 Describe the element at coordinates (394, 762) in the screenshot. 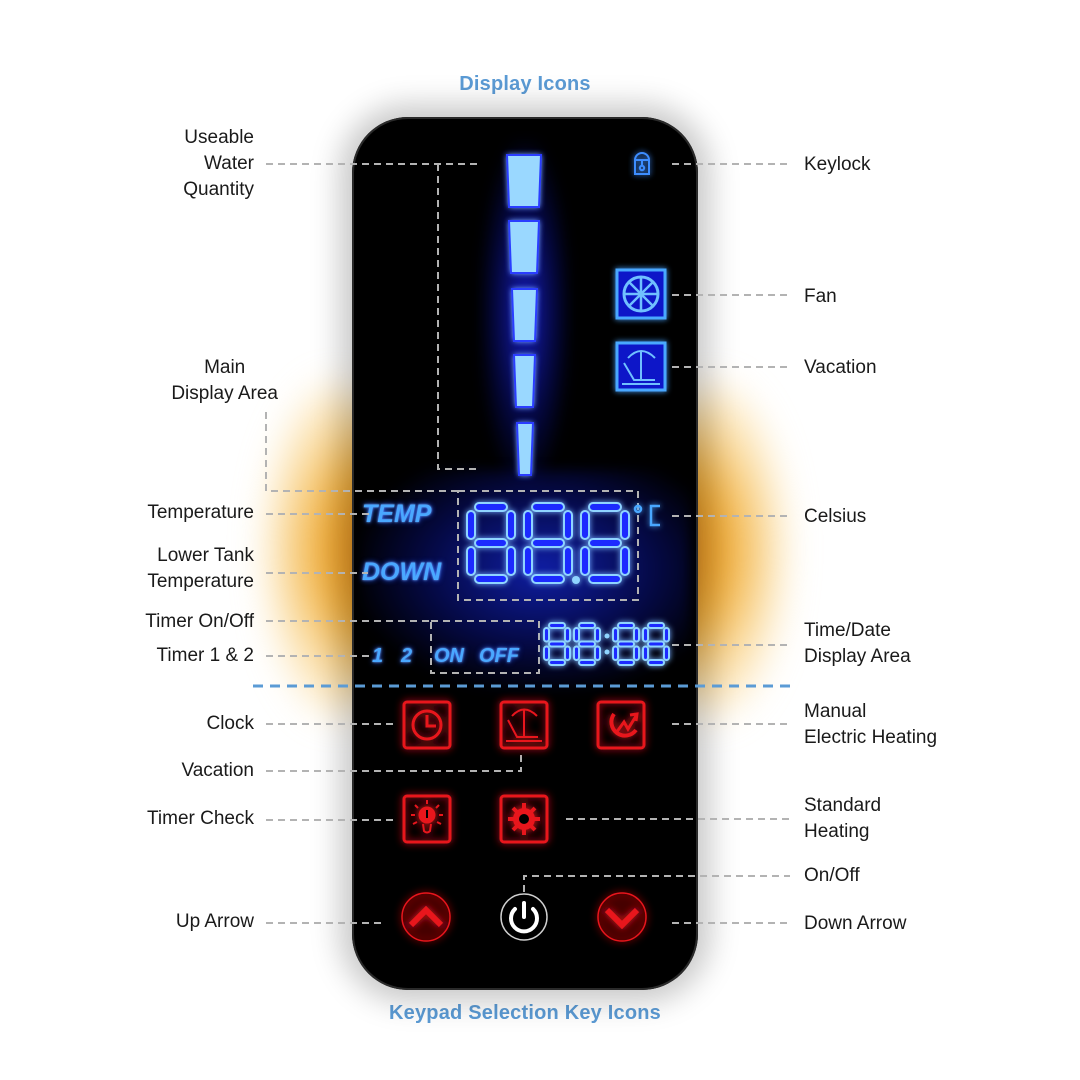

I see `leader-vacation-key` at that location.